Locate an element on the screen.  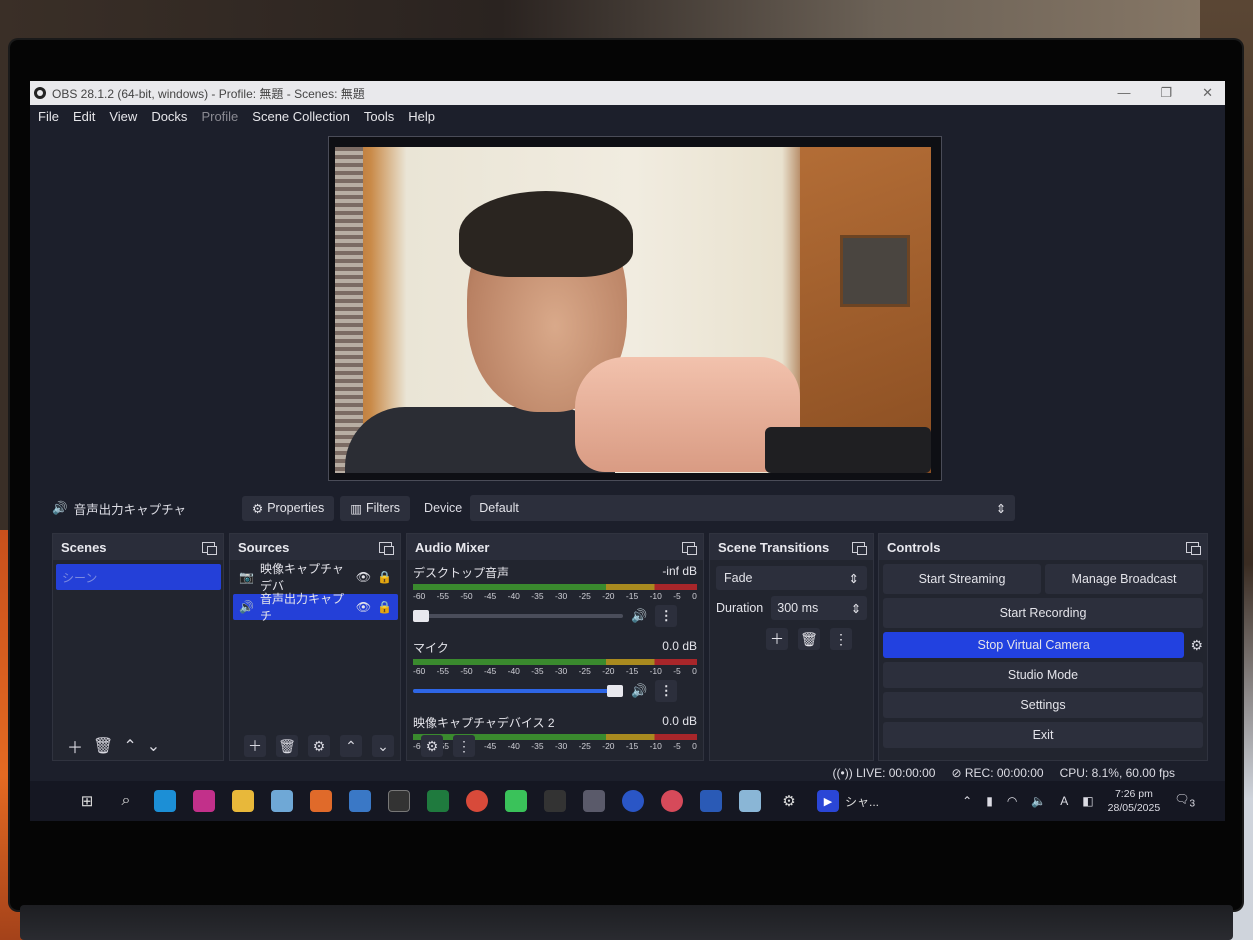
mic-icon: ▮ is located at coordinates (989, 801).